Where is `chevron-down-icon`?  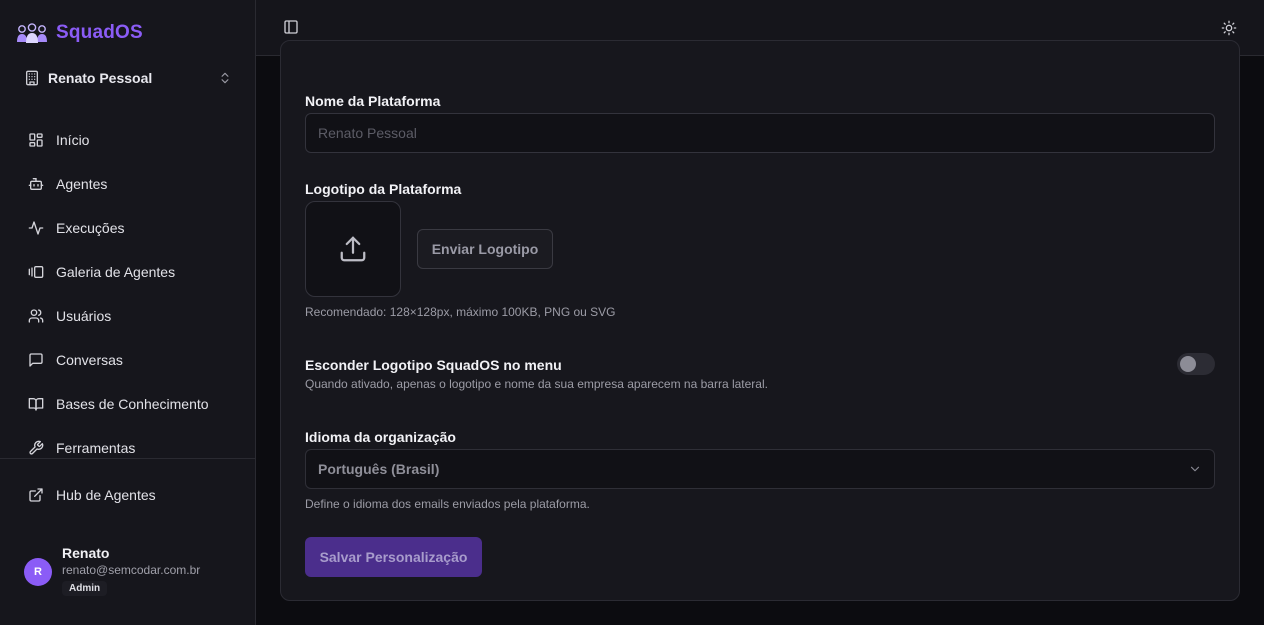 chevron-down-icon is located at coordinates (1195, 469).